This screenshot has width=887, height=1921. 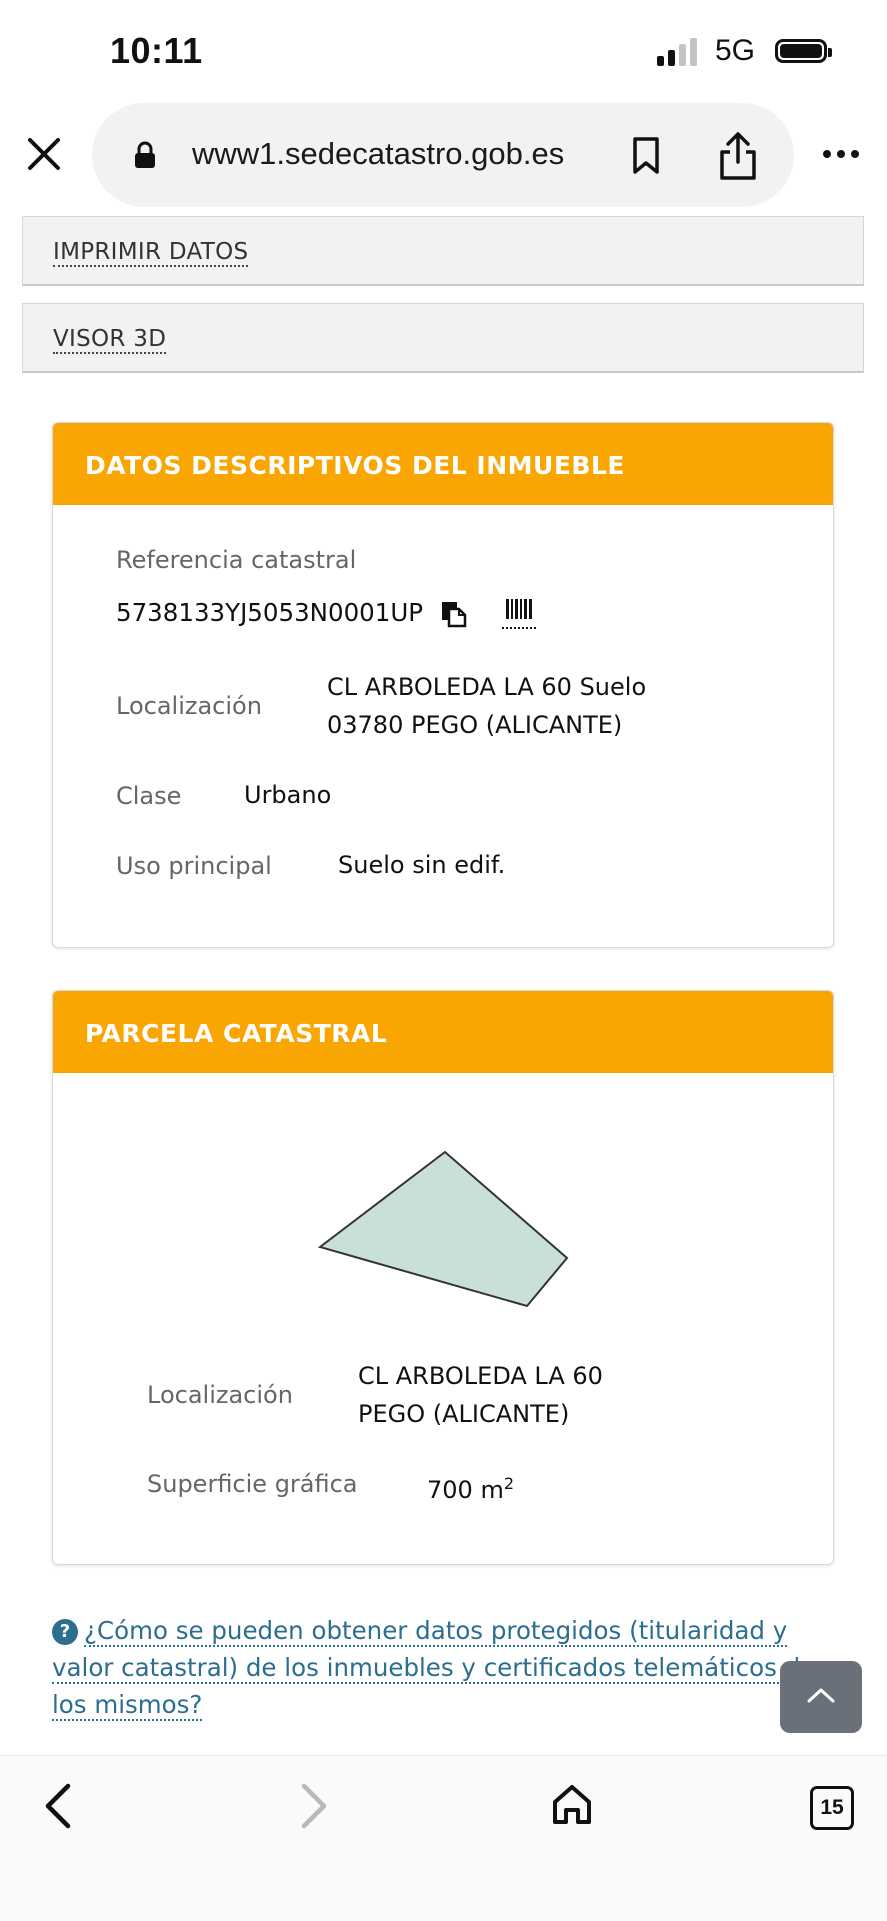 I want to click on surface-exponent: 2, so click(x=509, y=1483).